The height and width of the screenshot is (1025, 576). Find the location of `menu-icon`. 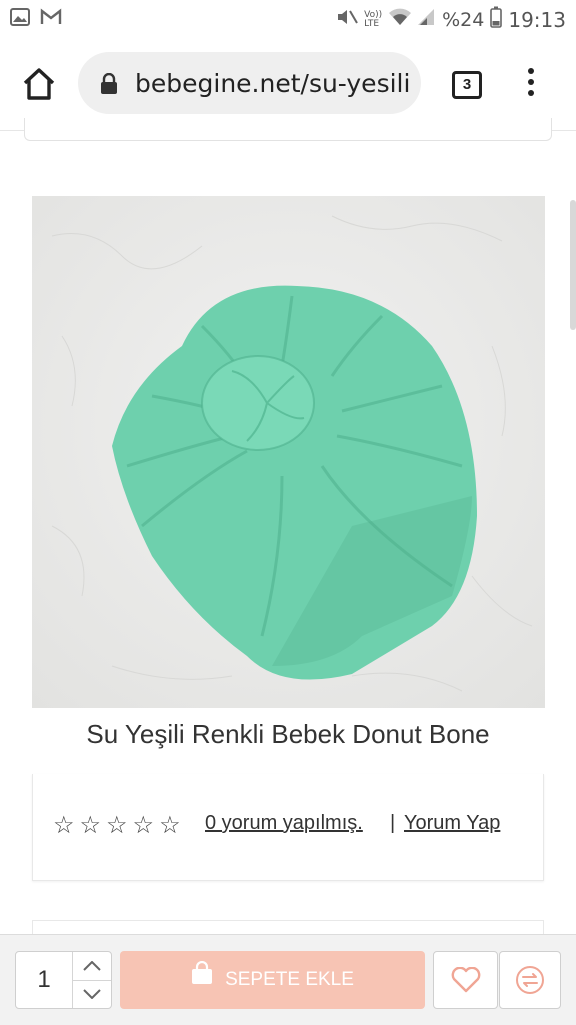

menu-icon is located at coordinates (531, 83).